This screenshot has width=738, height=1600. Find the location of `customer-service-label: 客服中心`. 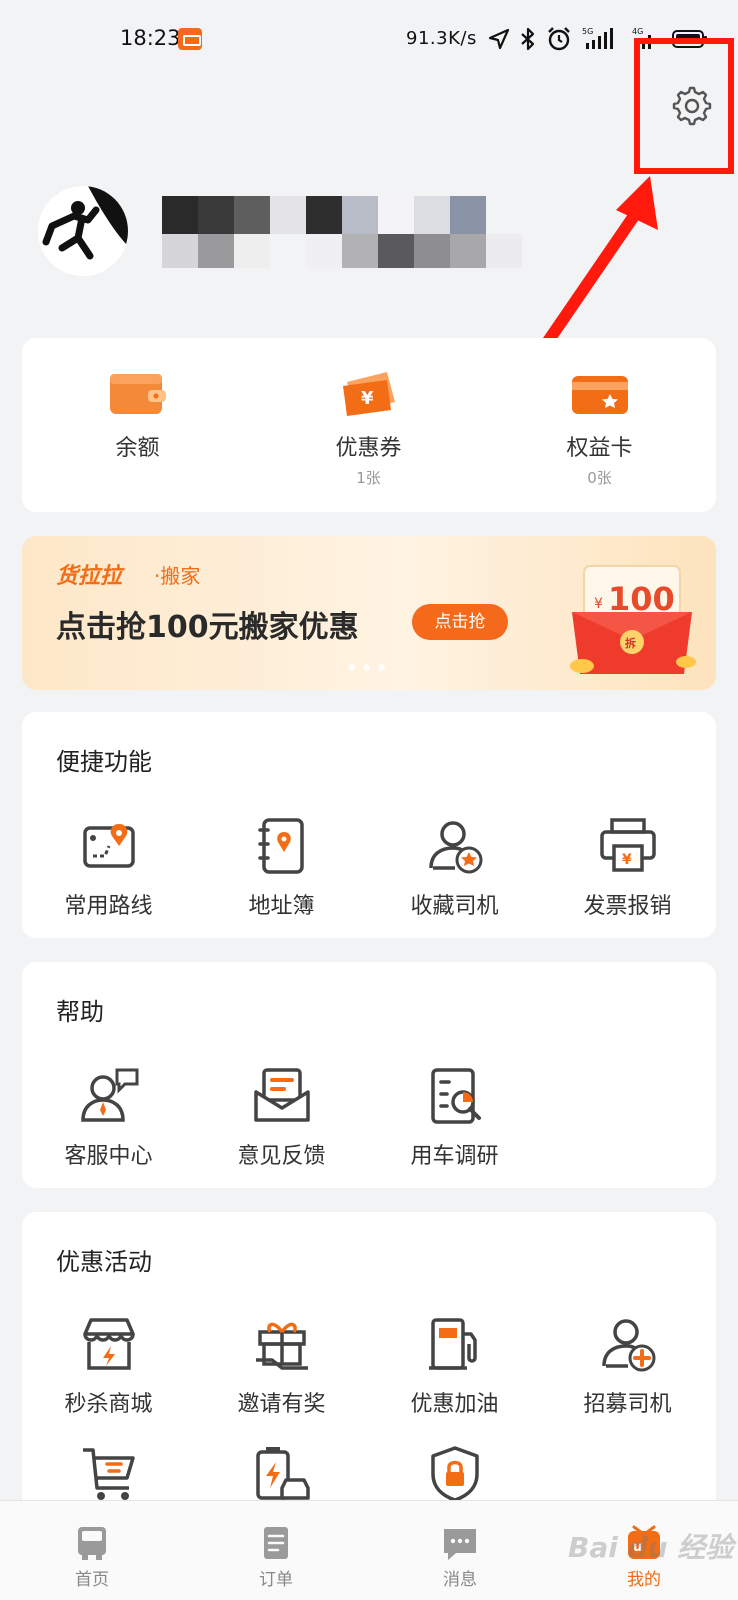

customer-service-label: 客服中心 is located at coordinates (108, 1156).